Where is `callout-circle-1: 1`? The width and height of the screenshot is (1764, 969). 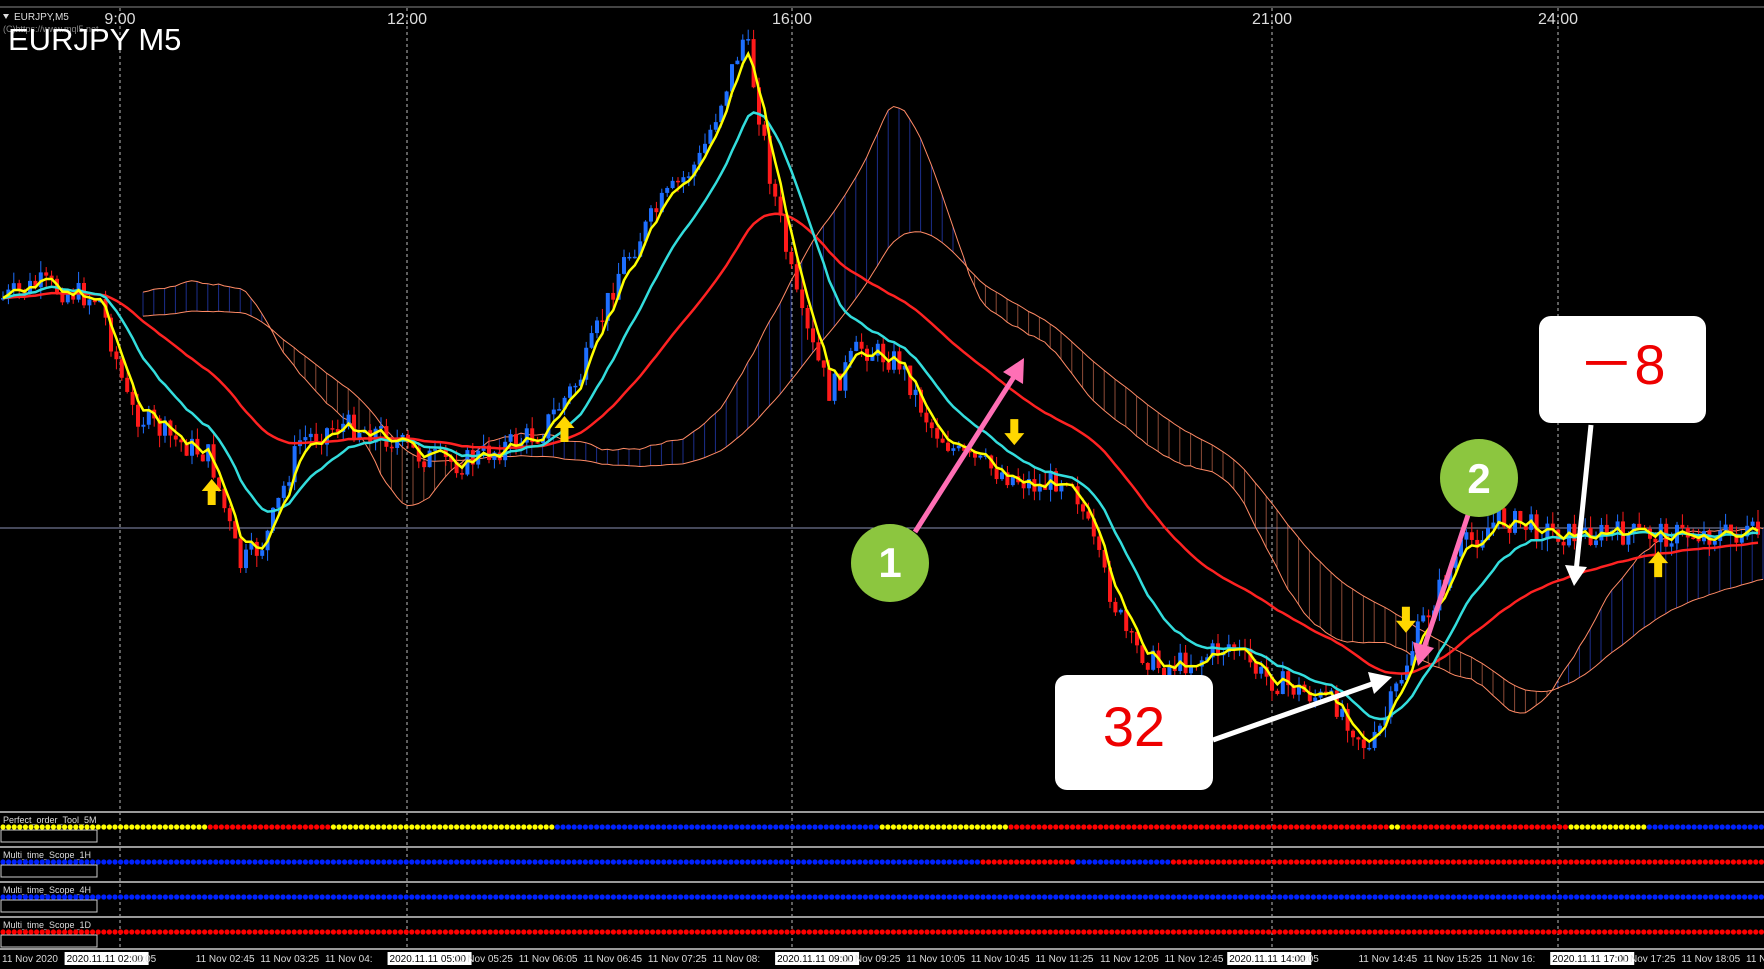 callout-circle-1: 1 is located at coordinates (890, 563).